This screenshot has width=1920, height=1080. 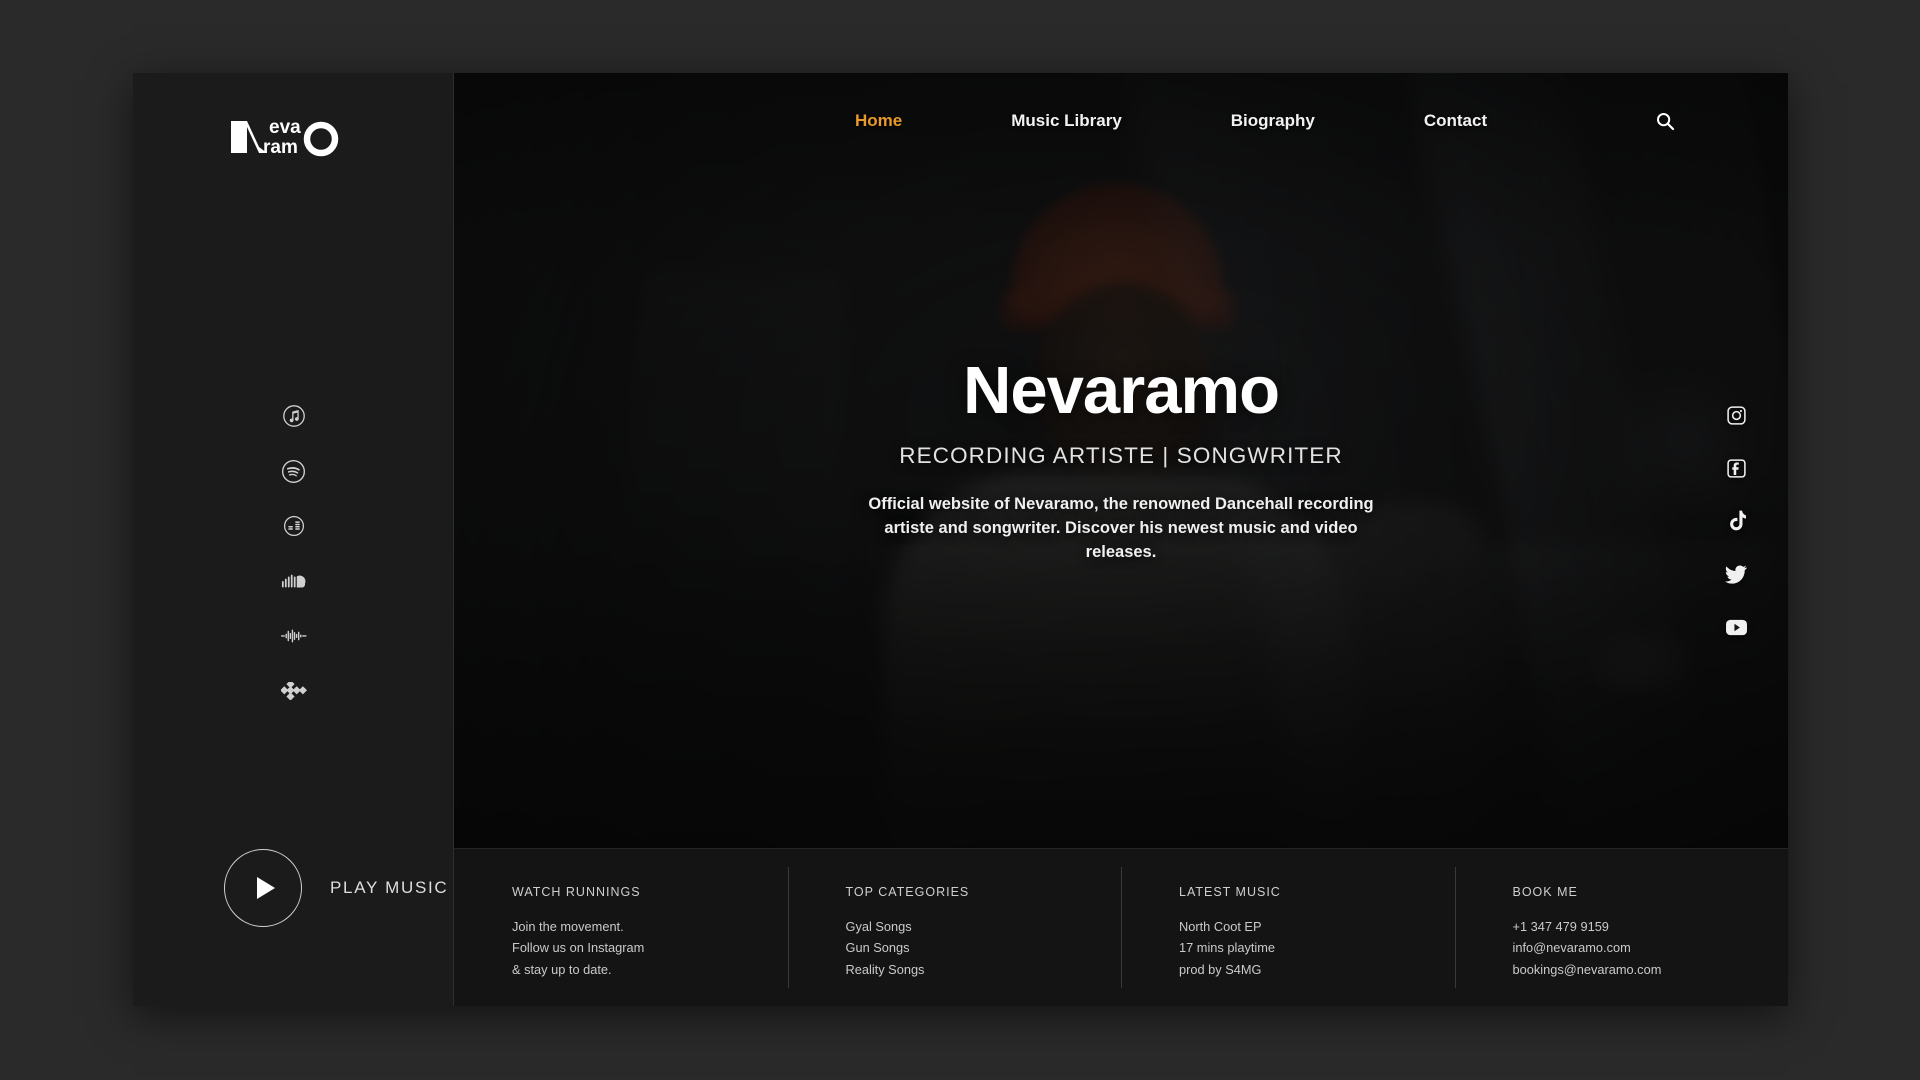 I want to click on left-sidebar: eva ram PLAY MUSIC, so click(x=293, y=539).